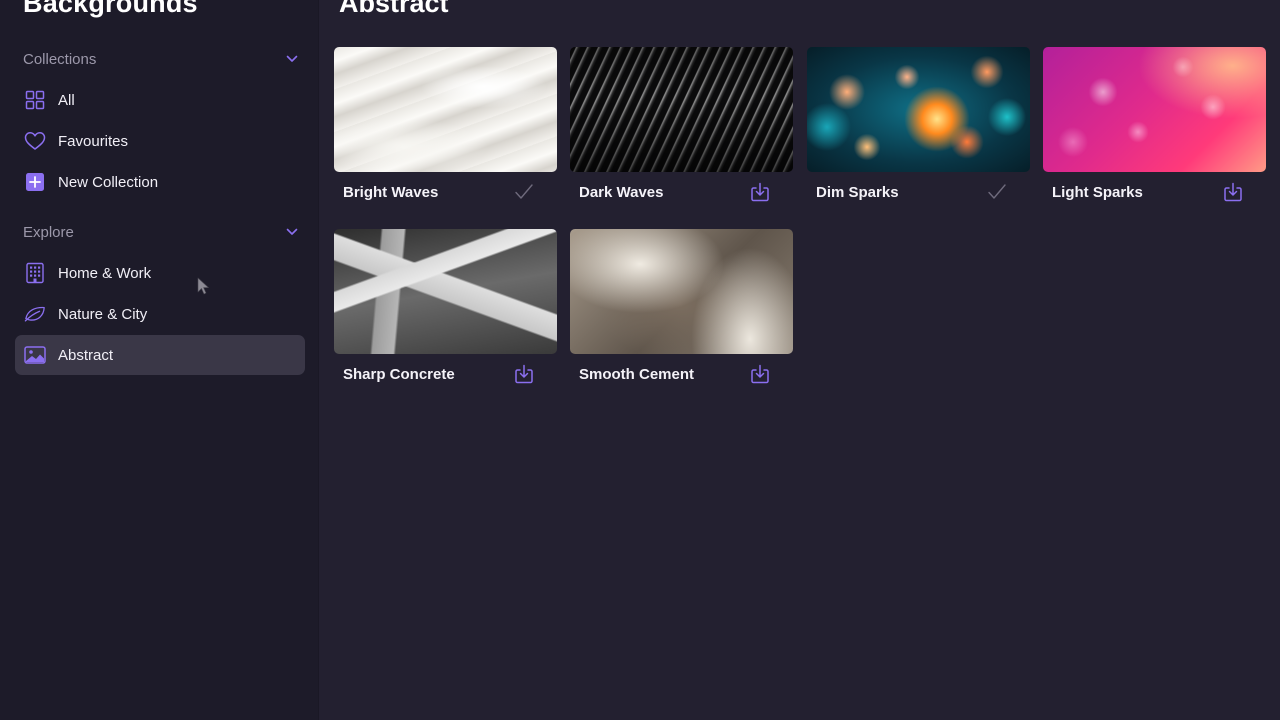 Image resolution: width=1280 pixels, height=720 pixels. Describe the element at coordinates (637, 374) in the screenshot. I see `wallpaper-name: Smooth Cement` at that location.